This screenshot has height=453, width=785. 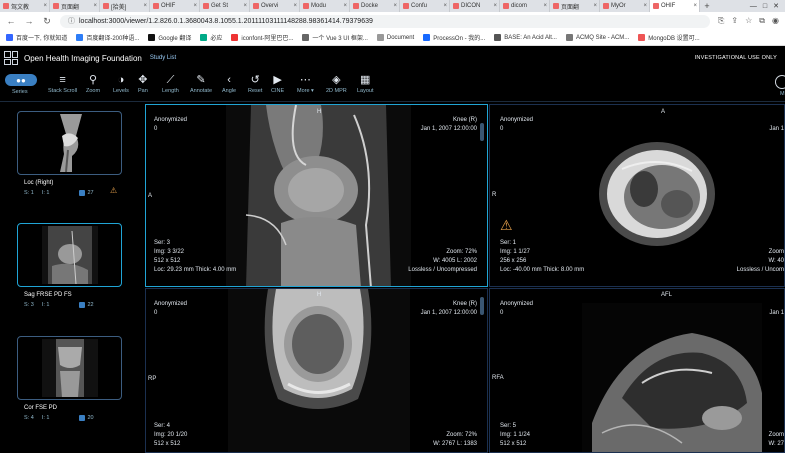 What do you see at coordinates (305, 86) in the screenshot?
I see `more-tool-button: ⋯ More ▾` at bounding box center [305, 86].